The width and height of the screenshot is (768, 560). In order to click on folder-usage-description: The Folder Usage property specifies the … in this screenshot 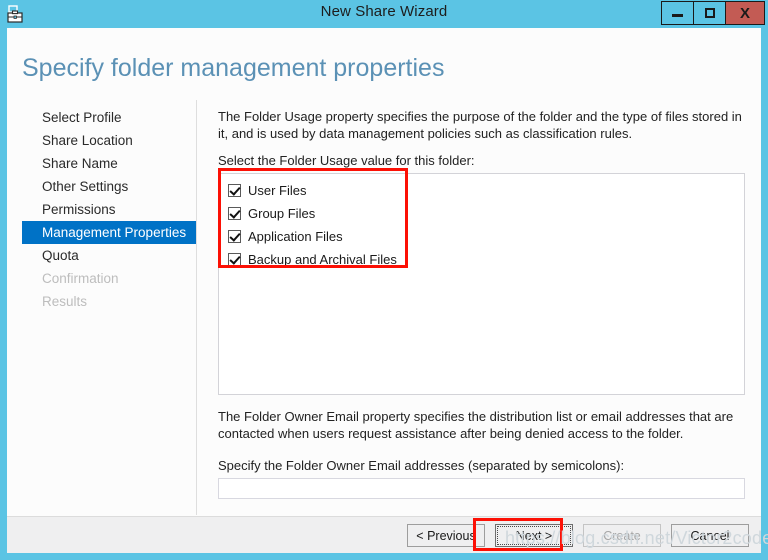, I will do `click(480, 125)`.